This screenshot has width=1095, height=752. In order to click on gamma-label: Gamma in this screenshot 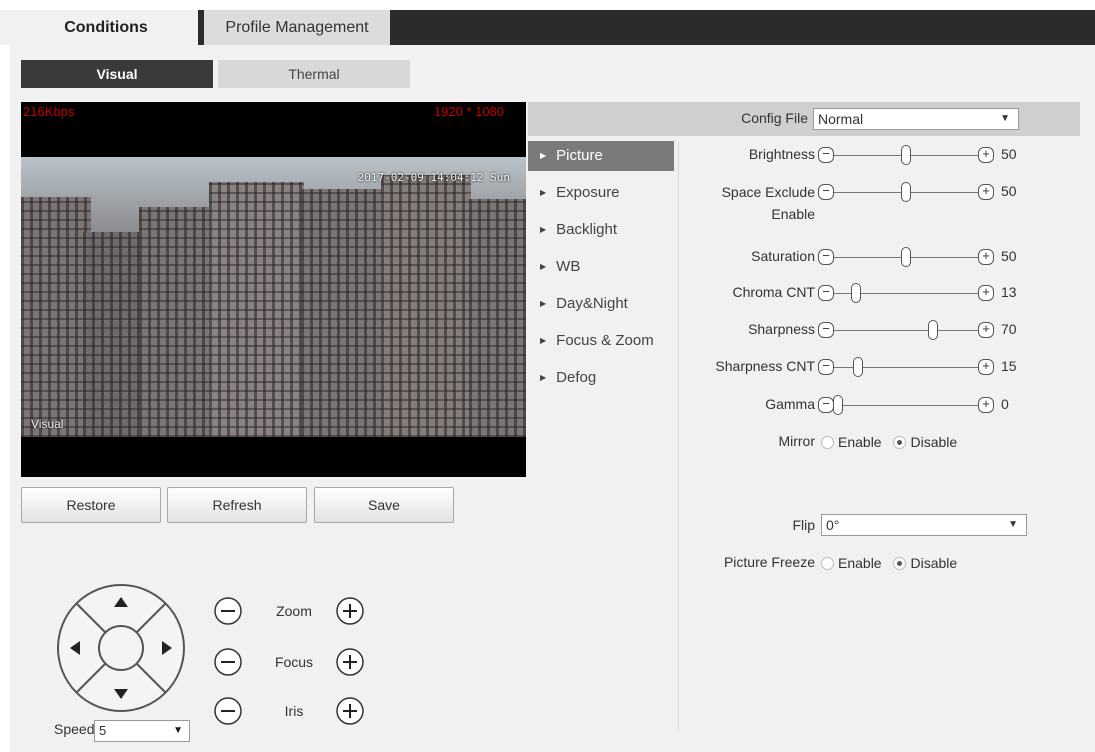, I will do `click(790, 404)`.